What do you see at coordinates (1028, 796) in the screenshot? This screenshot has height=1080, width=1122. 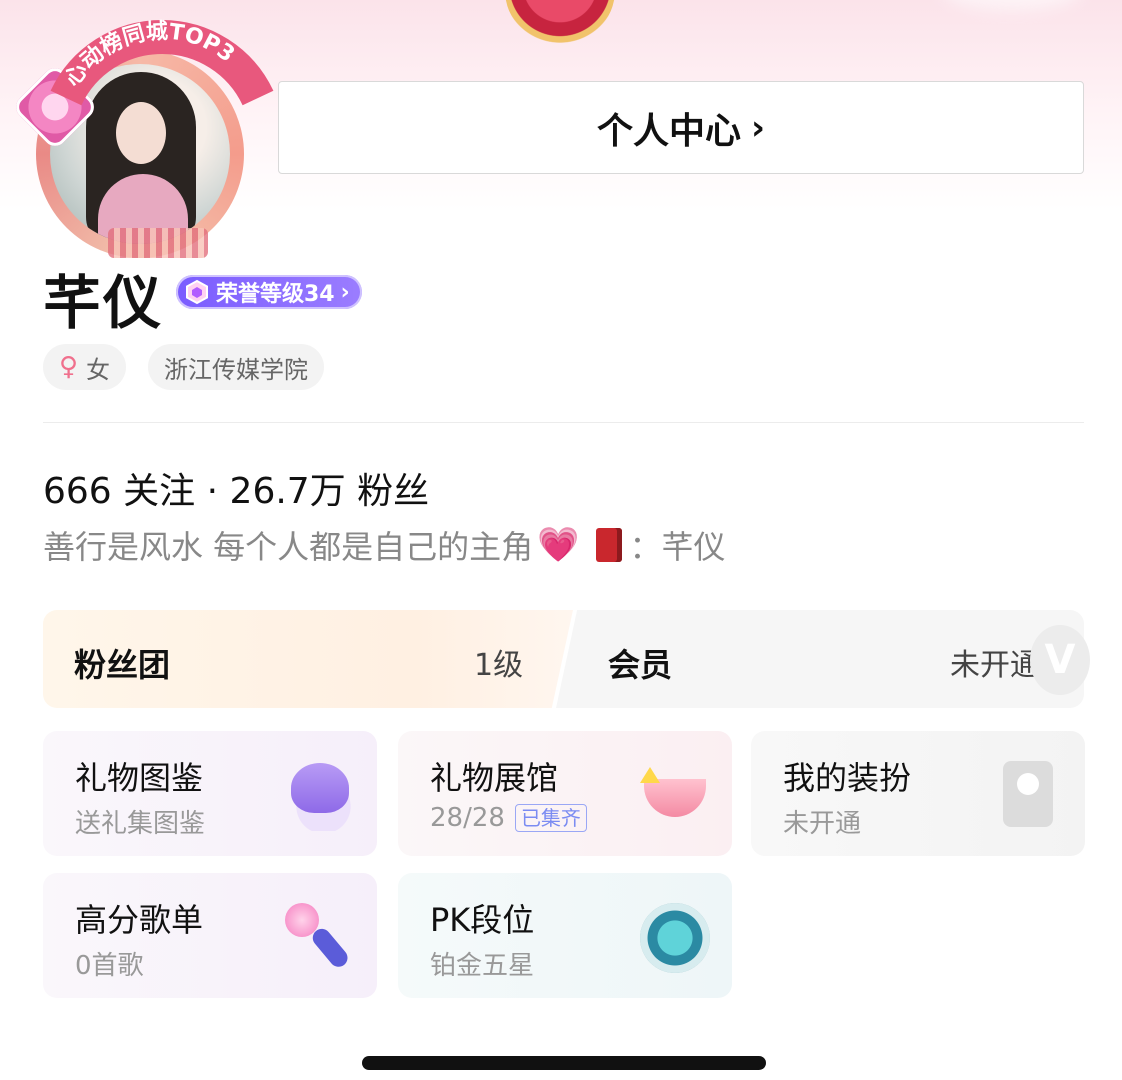 I see `id-card-icon` at bounding box center [1028, 796].